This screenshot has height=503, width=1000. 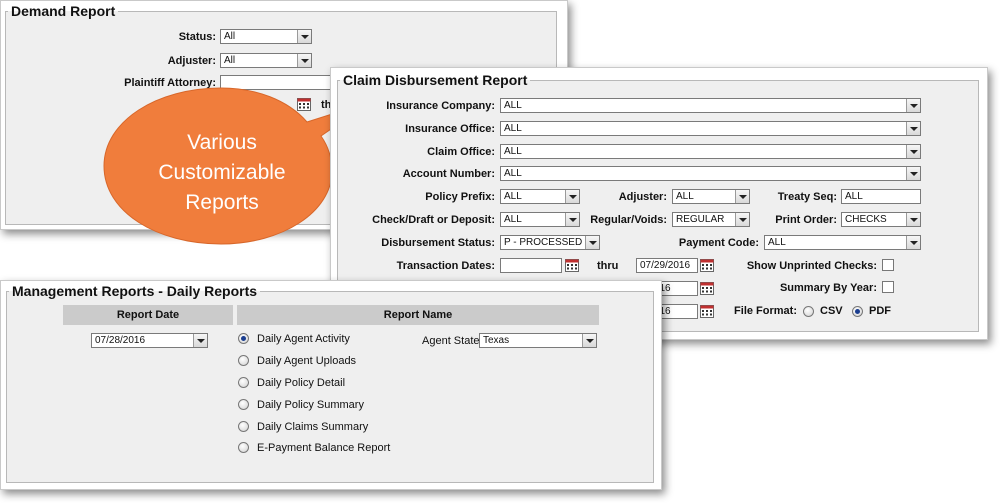 I want to click on show-unprinted-label: Show Unprinted Checks:, so click(x=811, y=266).